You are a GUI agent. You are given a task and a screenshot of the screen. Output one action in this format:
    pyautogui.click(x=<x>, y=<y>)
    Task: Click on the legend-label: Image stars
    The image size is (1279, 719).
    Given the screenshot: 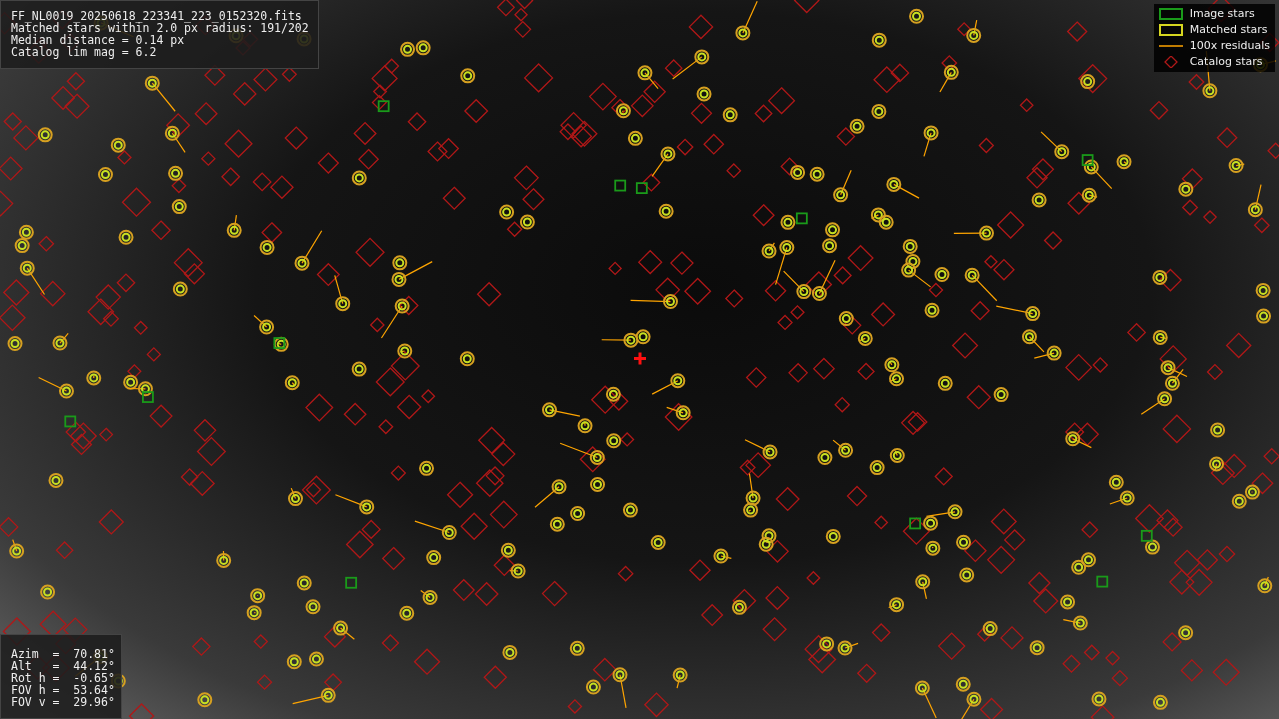 What is the action you would take?
    pyautogui.click(x=1222, y=14)
    